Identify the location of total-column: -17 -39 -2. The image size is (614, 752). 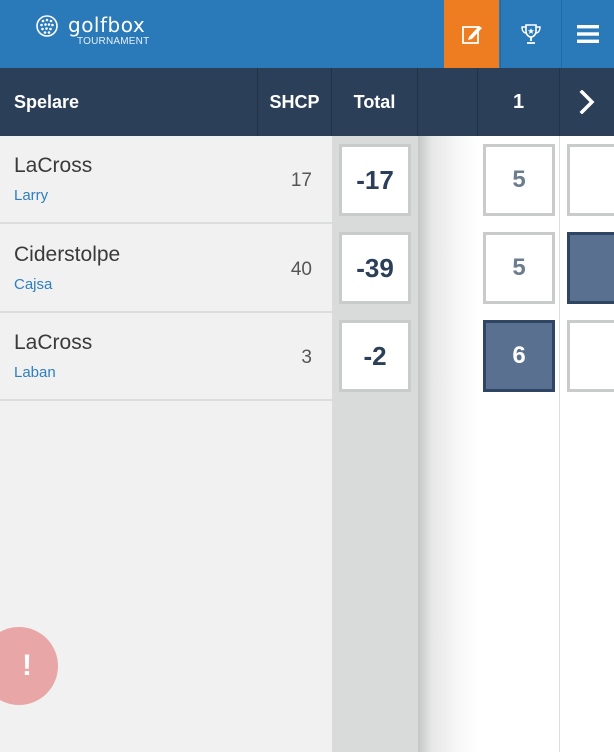
(375, 444).